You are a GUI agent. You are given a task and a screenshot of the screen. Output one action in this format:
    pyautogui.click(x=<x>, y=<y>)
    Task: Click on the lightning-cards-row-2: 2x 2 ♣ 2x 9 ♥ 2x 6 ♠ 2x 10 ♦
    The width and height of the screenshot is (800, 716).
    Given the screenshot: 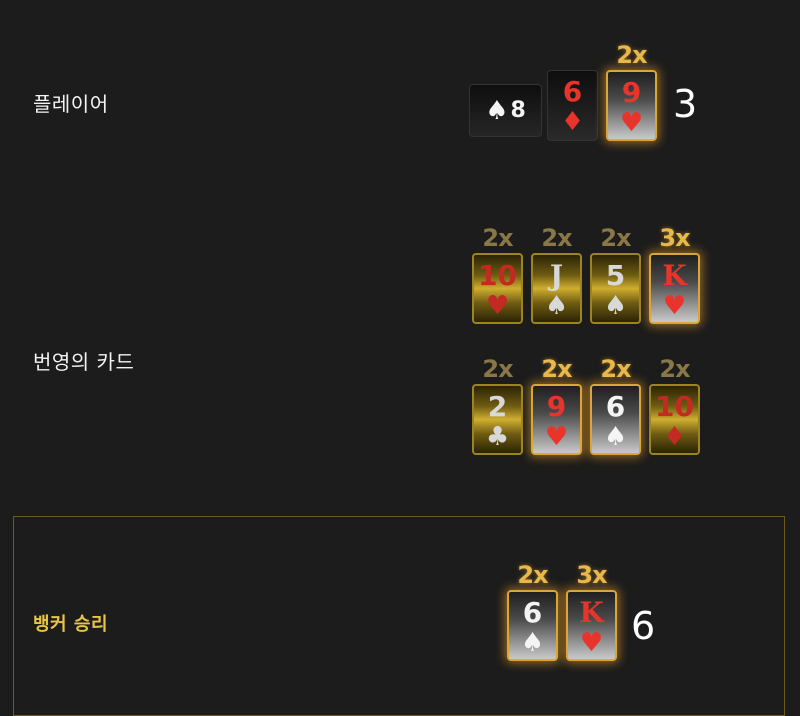 What is the action you would take?
    pyautogui.click(x=586, y=404)
    